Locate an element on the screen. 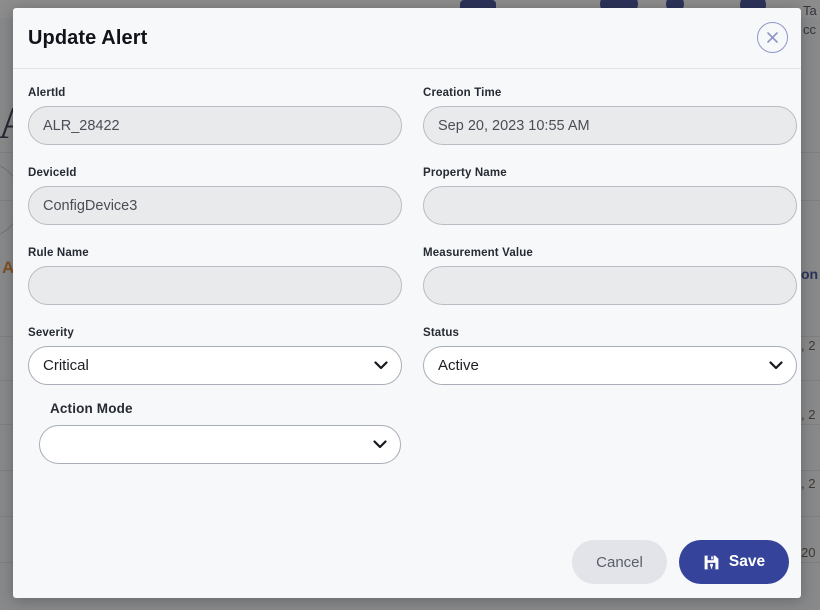  property-name-input is located at coordinates (610, 205).